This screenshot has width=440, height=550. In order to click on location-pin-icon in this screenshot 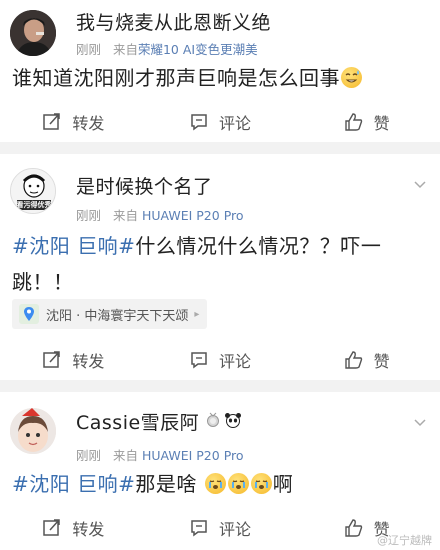, I will do `click(29, 314)`.